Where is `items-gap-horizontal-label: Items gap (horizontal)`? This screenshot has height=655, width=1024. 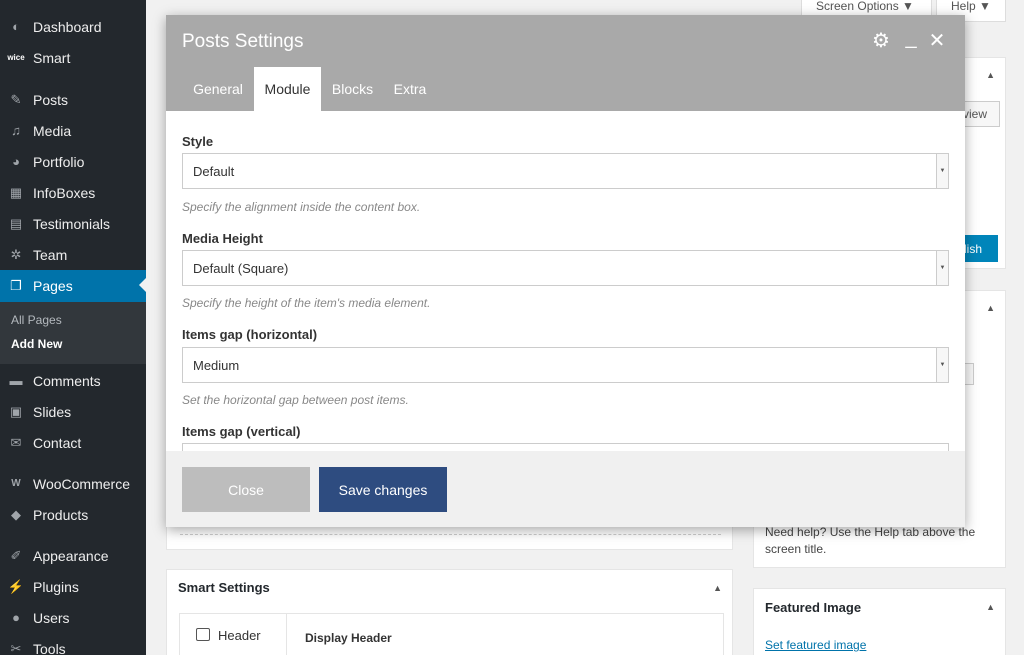 items-gap-horizontal-label: Items gap (horizontal) is located at coordinates (250, 334).